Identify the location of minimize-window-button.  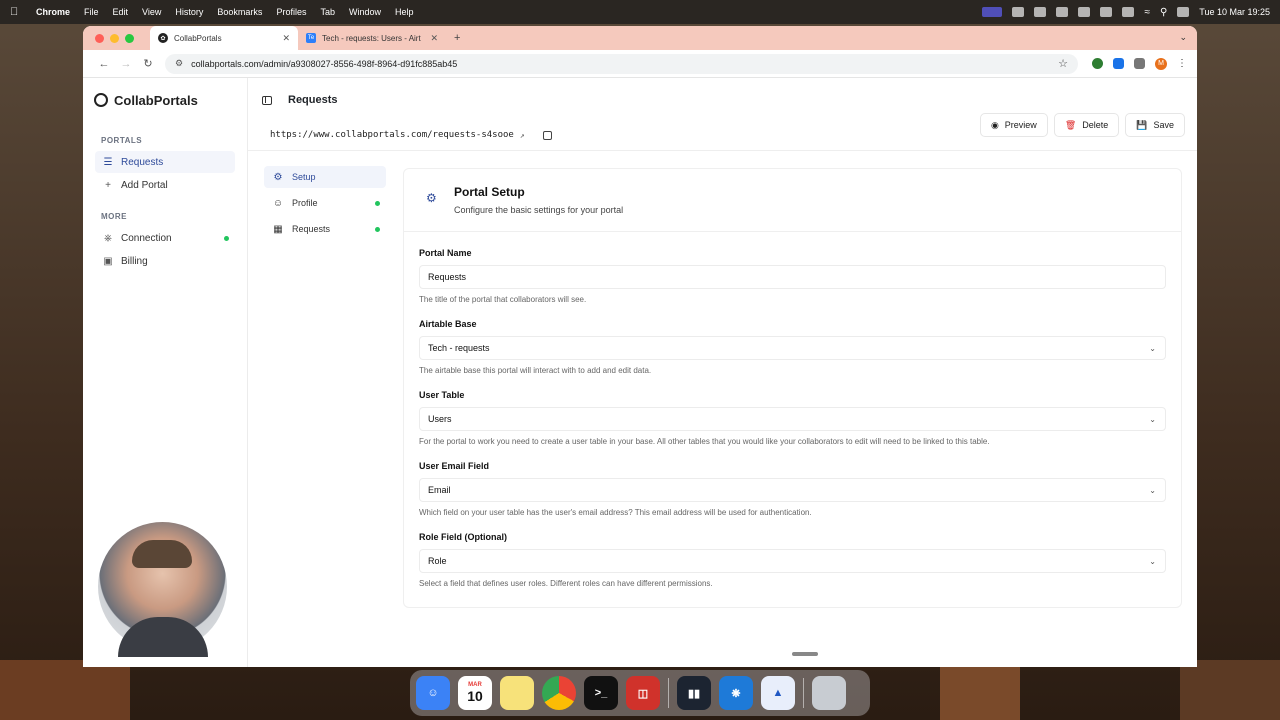
(114, 38).